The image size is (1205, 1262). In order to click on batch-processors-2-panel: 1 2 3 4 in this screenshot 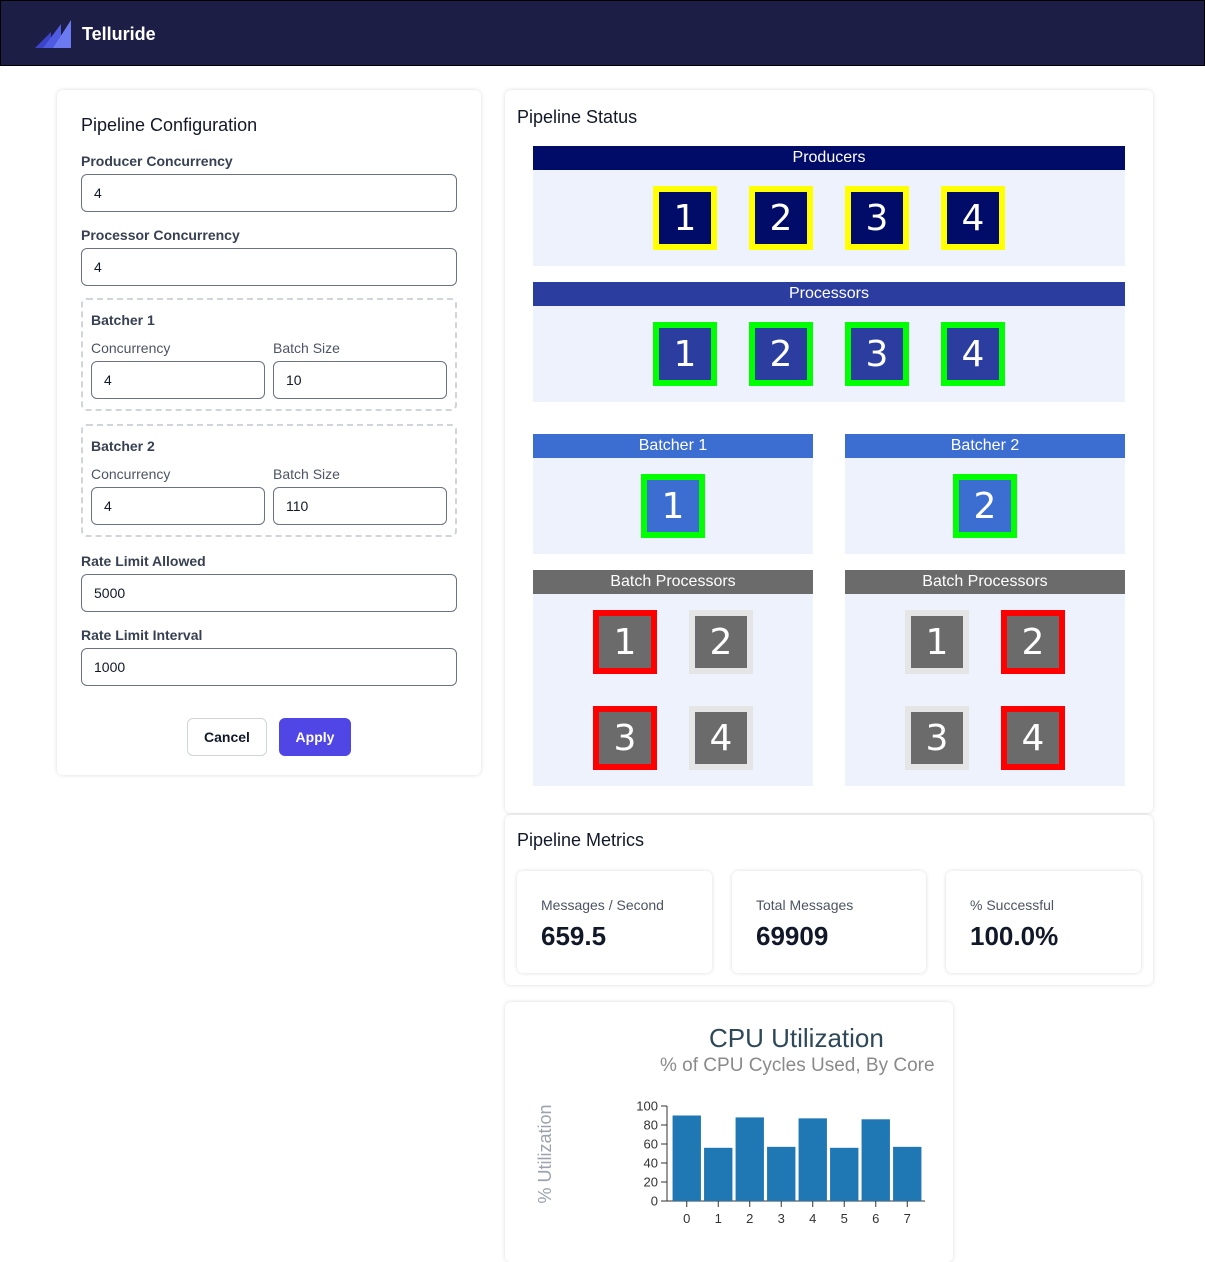, I will do `click(985, 690)`.